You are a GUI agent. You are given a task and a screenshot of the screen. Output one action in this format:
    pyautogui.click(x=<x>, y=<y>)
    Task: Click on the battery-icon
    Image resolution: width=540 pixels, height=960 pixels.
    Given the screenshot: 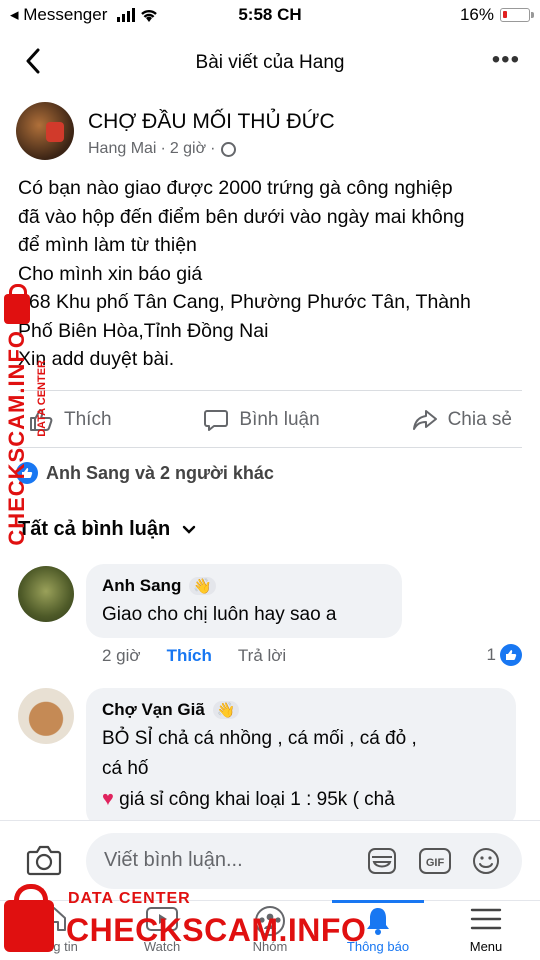 What is the action you would take?
    pyautogui.click(x=517, y=15)
    